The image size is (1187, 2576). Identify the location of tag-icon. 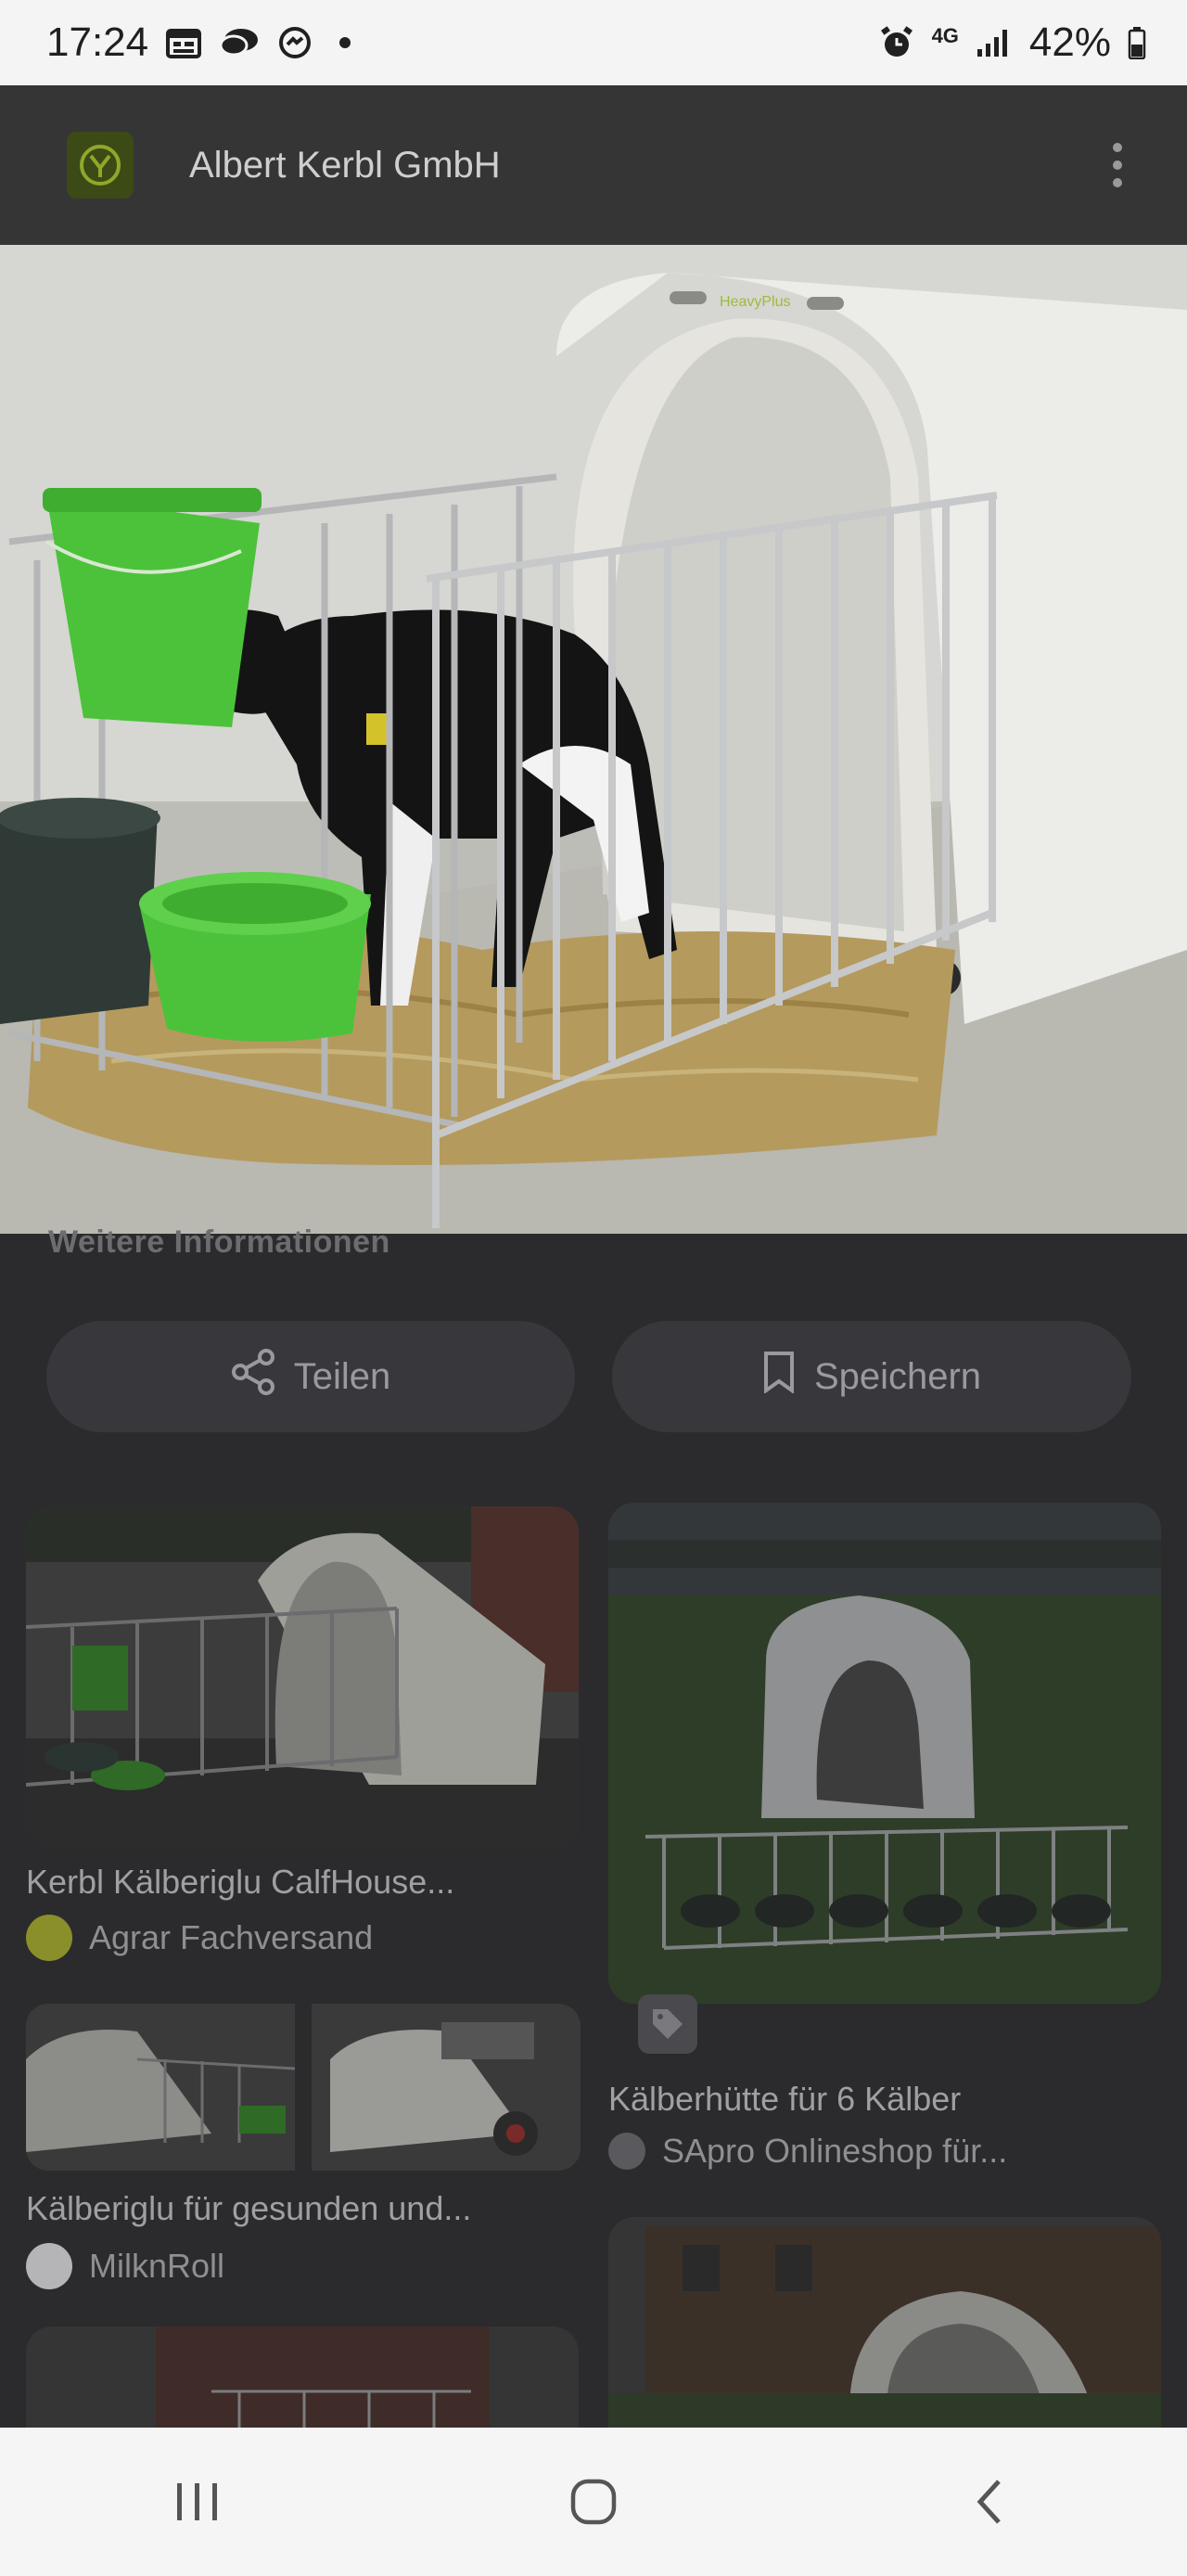
(667, 2024).